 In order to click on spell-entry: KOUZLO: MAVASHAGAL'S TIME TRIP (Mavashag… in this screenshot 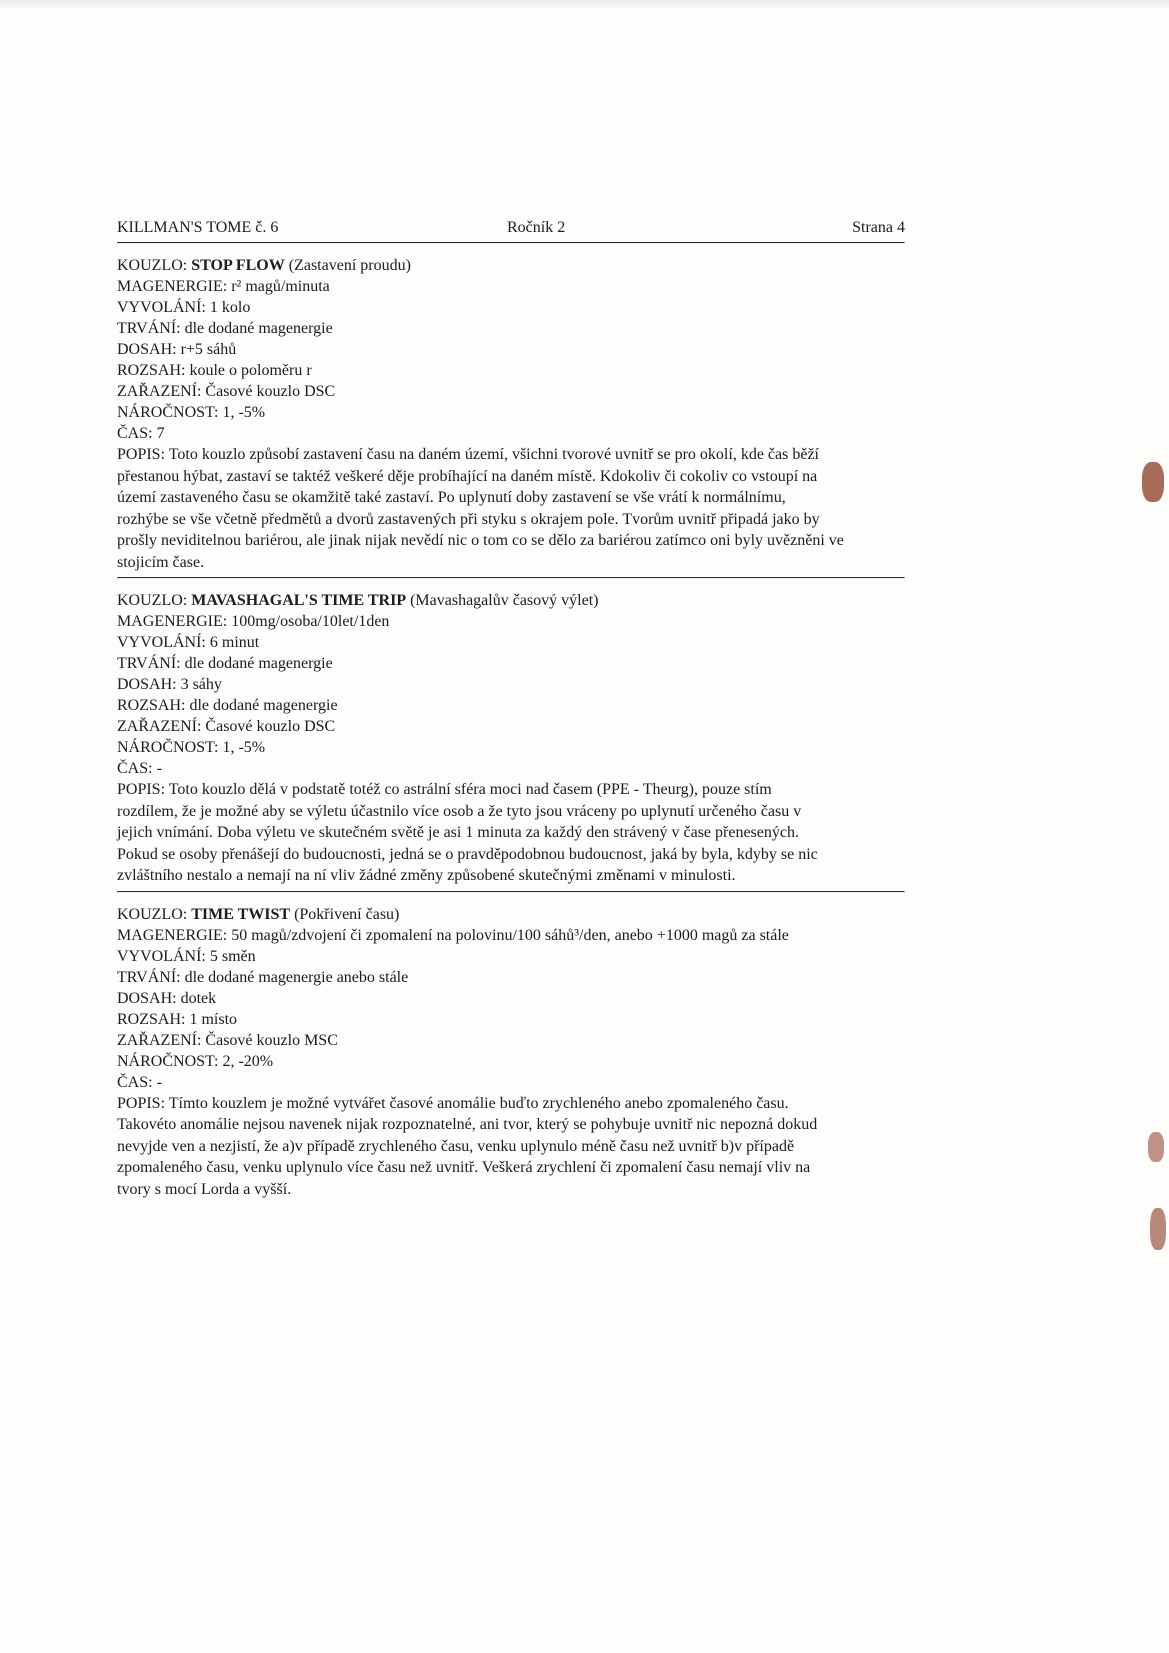, I will do `click(511, 738)`.